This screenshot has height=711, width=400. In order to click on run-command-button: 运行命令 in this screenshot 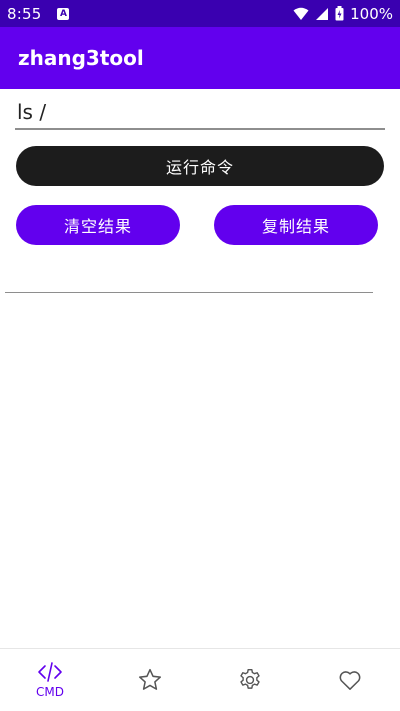, I will do `click(200, 166)`.